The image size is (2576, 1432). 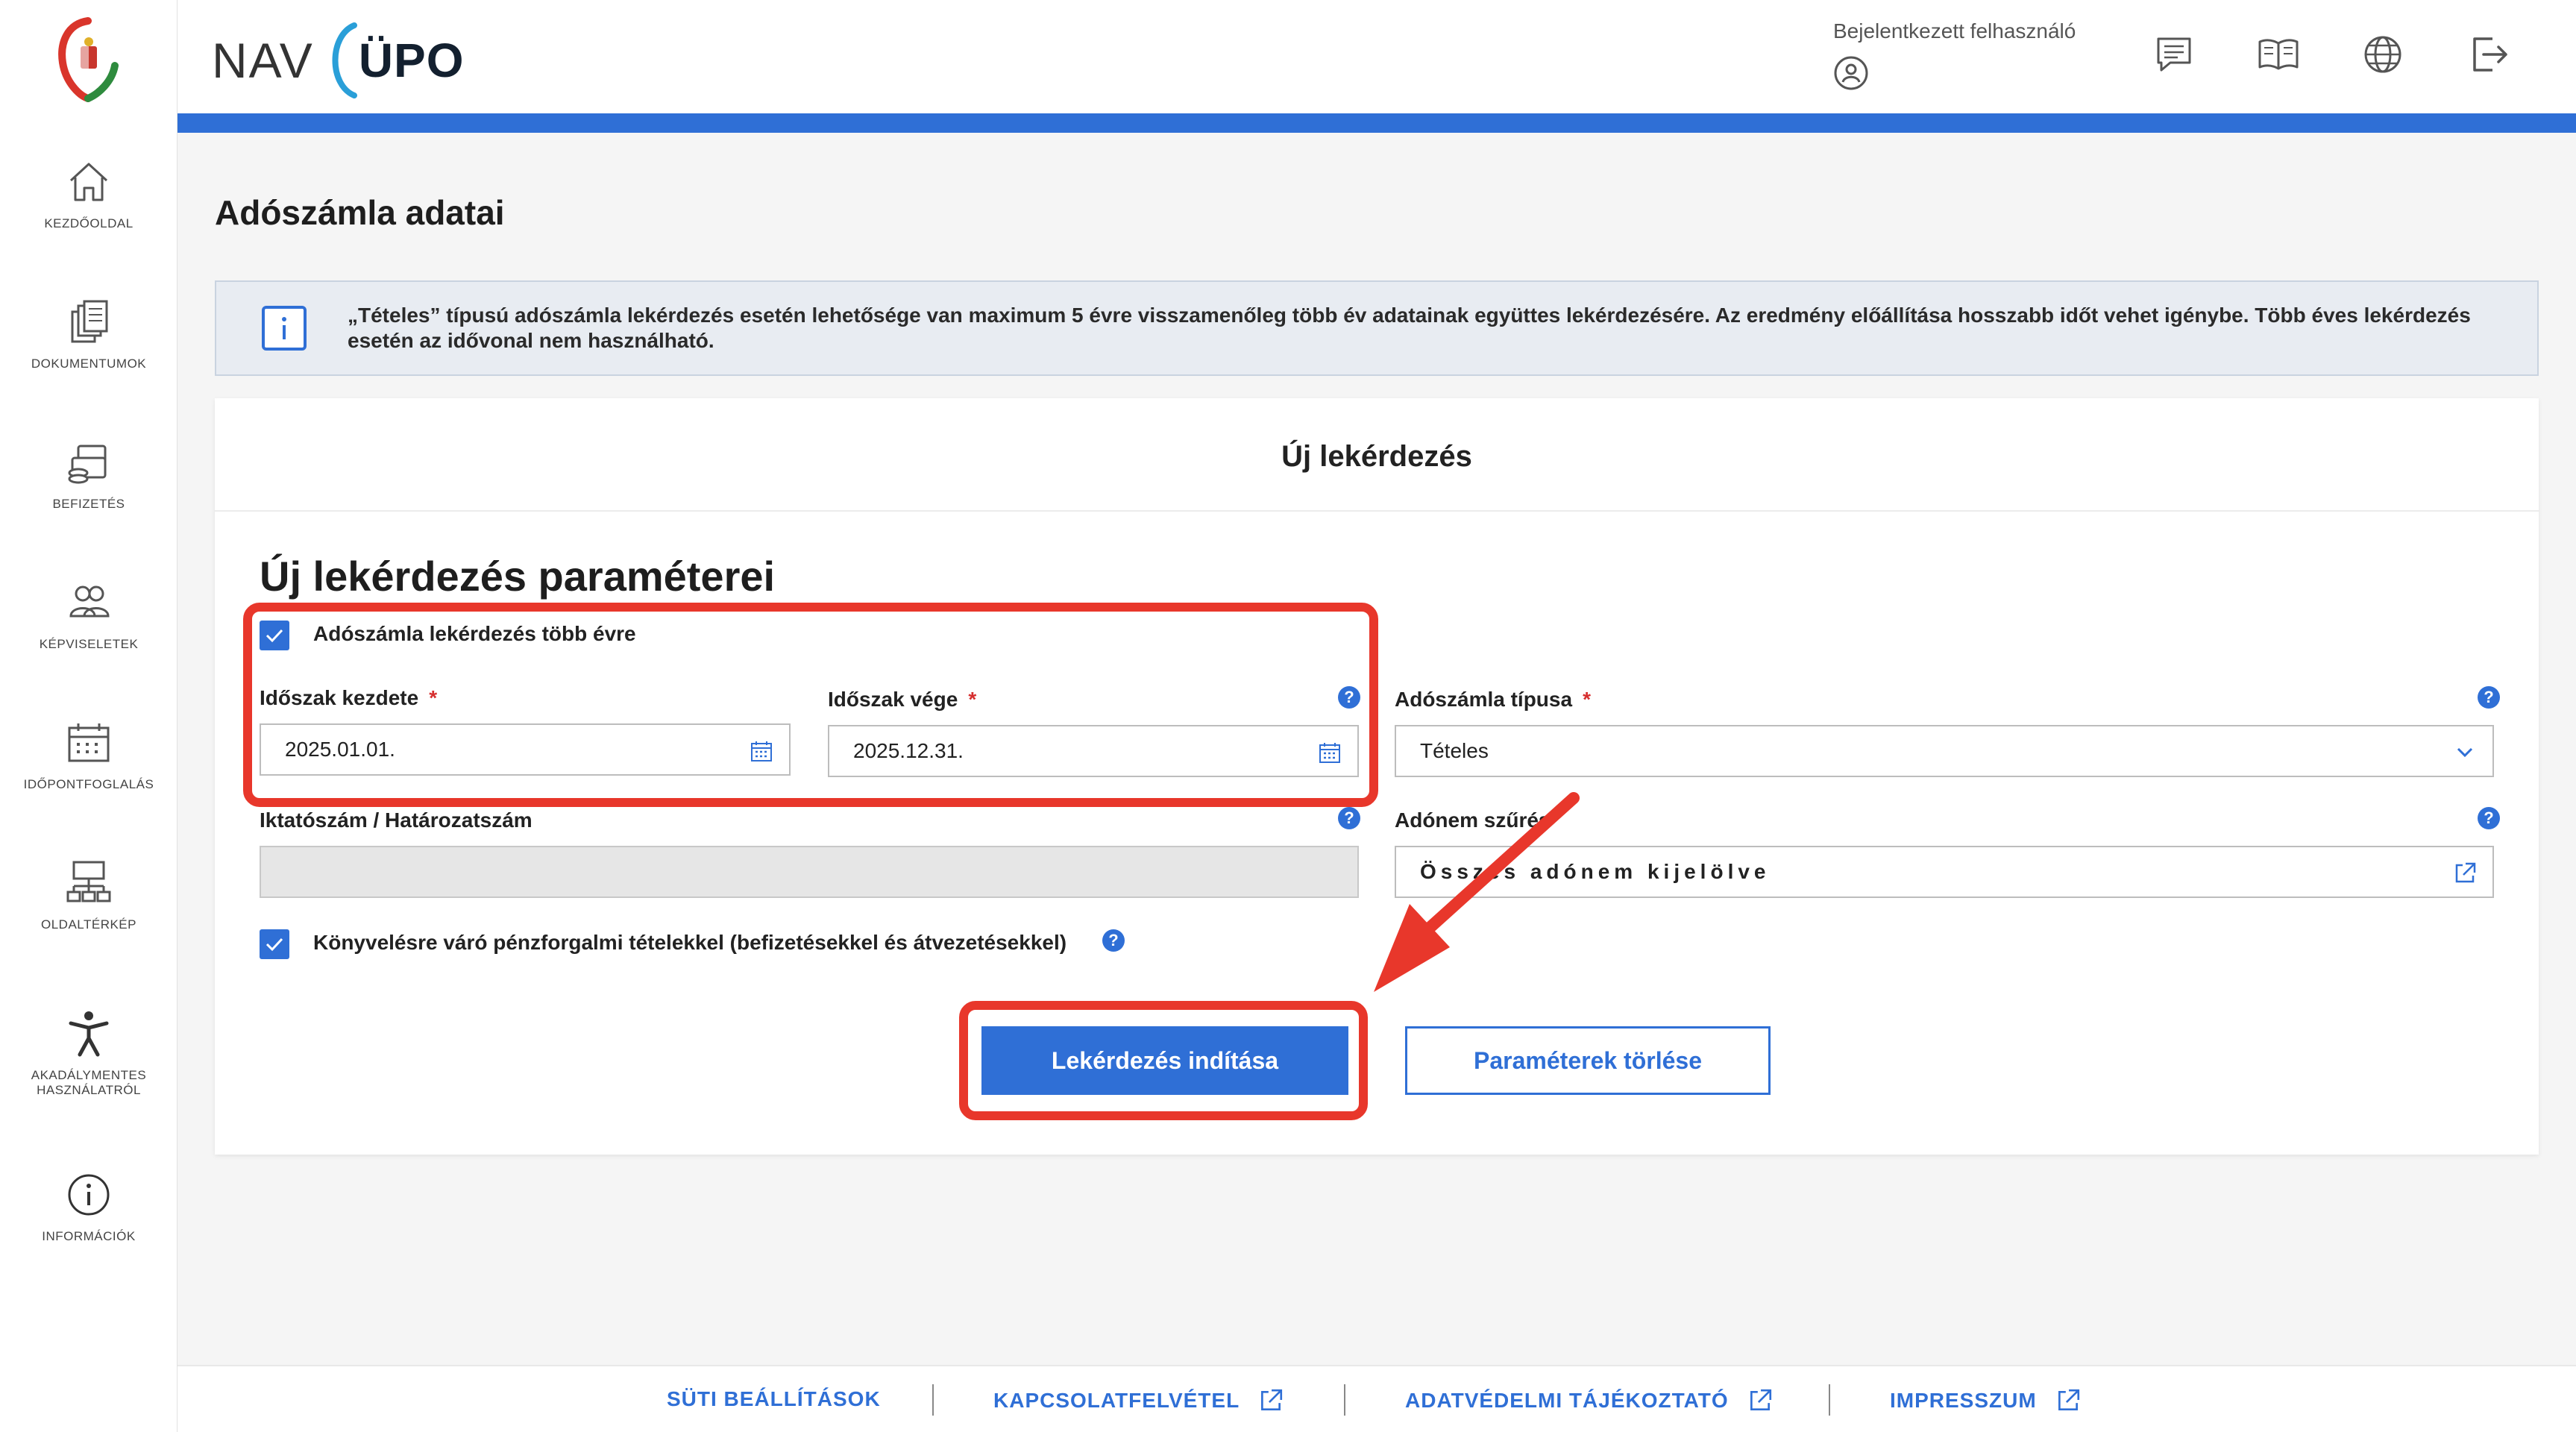 What do you see at coordinates (263, 60) in the screenshot?
I see `brand-nav-text: NAV` at bounding box center [263, 60].